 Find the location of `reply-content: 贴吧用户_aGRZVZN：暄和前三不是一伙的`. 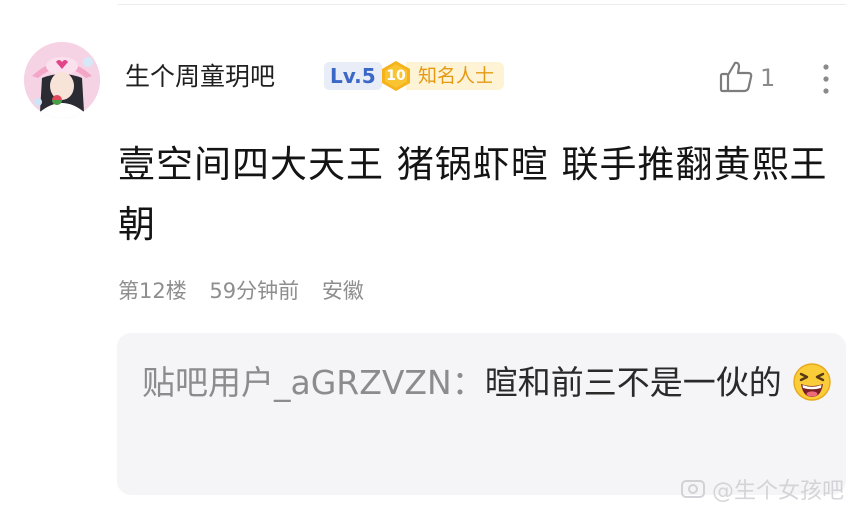

reply-content: 贴吧用户_aGRZVZN：暄和前三不是一伙的 is located at coordinates (487, 383).